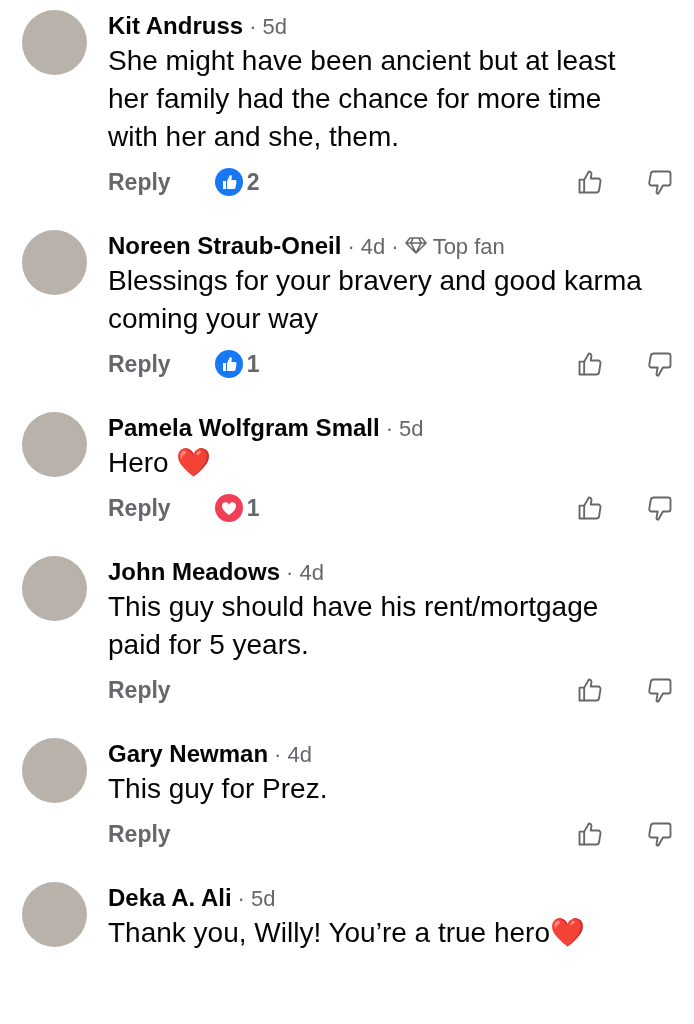 Image resolution: width=694 pixels, height=1024 pixels. What do you see at coordinates (218, 789) in the screenshot?
I see `comment-text: This guy for Prez.` at bounding box center [218, 789].